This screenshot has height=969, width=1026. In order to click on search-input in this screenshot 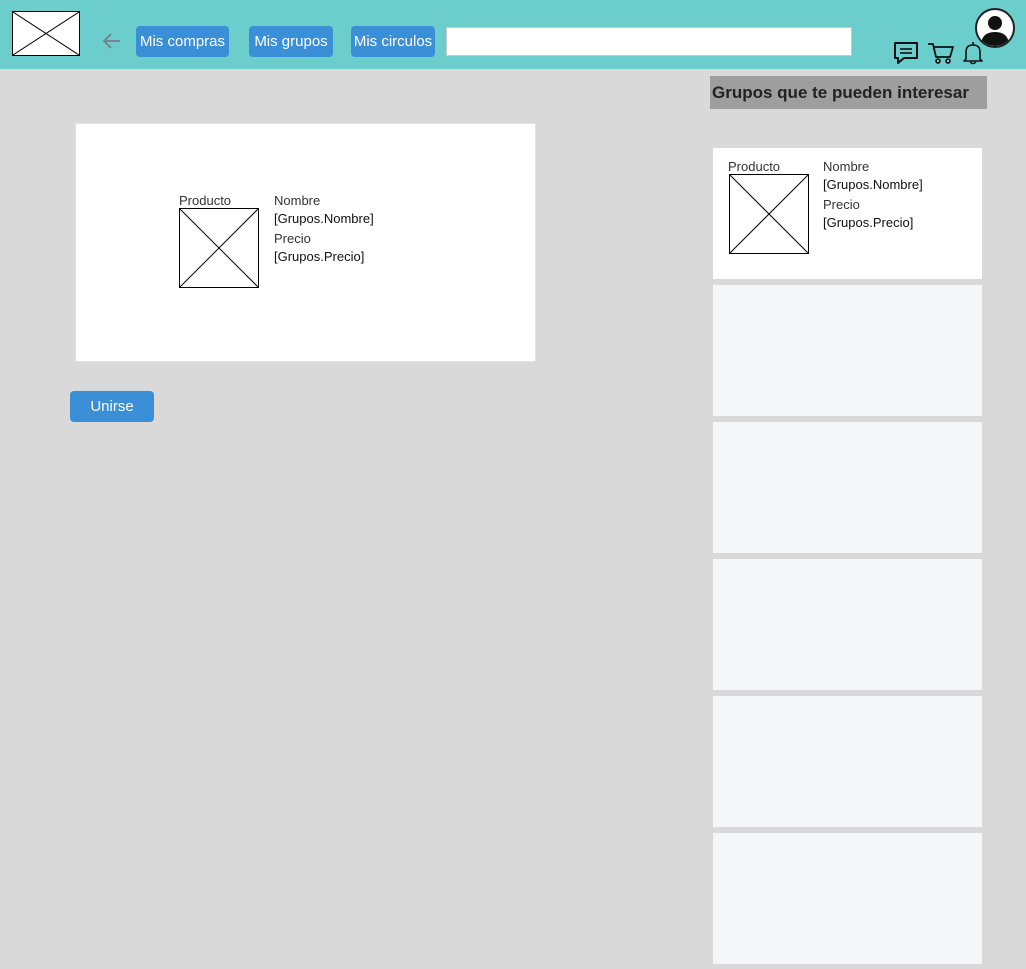, I will do `click(649, 41)`.